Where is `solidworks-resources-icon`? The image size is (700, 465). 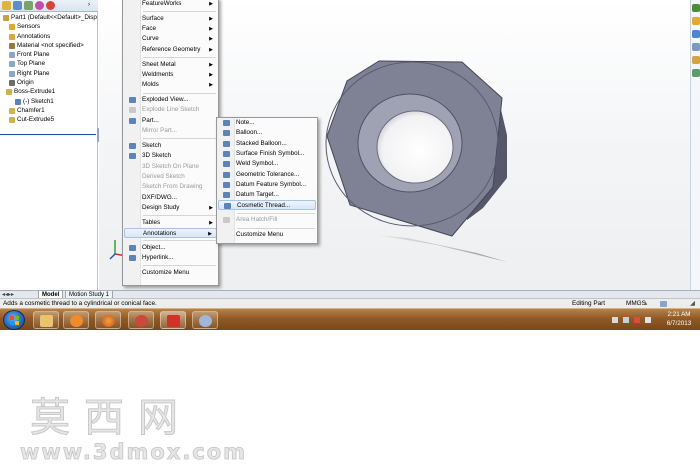
solidworks-resources-icon is located at coordinates (696, 8).